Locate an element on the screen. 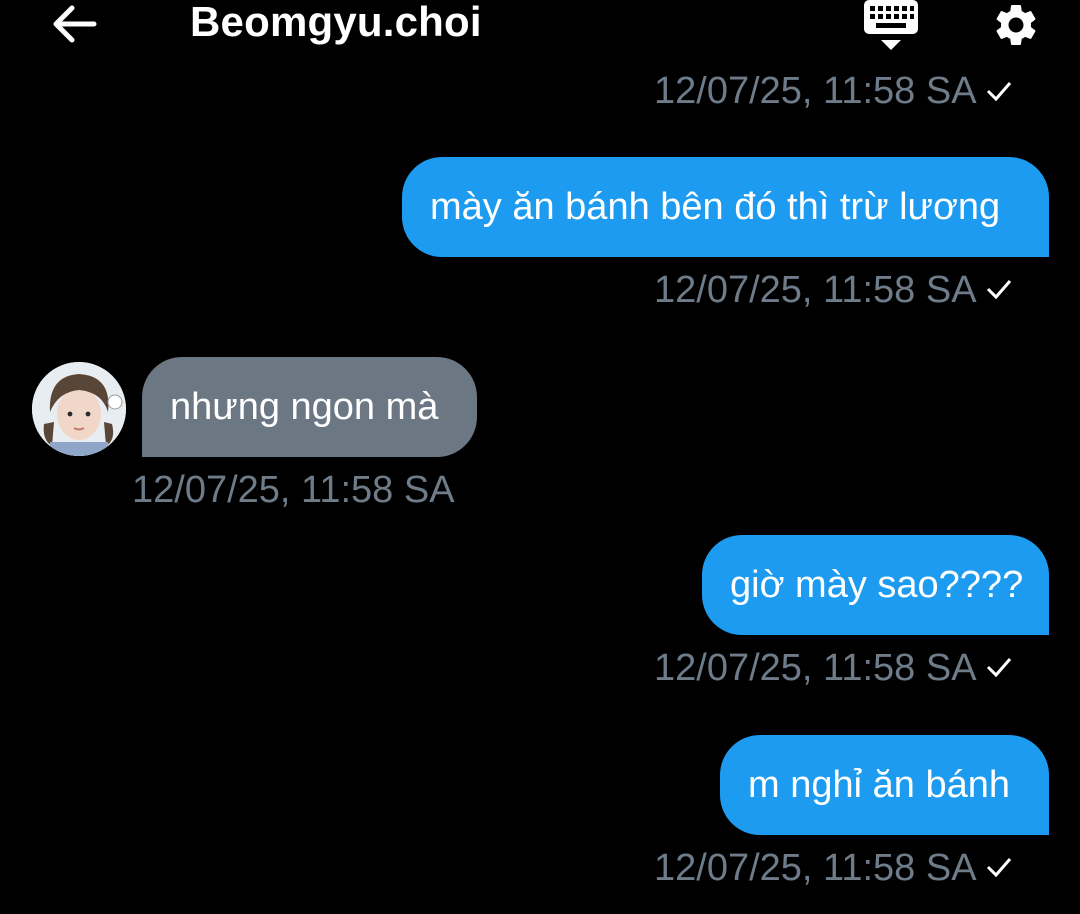 The image size is (1080, 914). sent-message-bubble: m nghỉ ăn bánh is located at coordinates (884, 785).